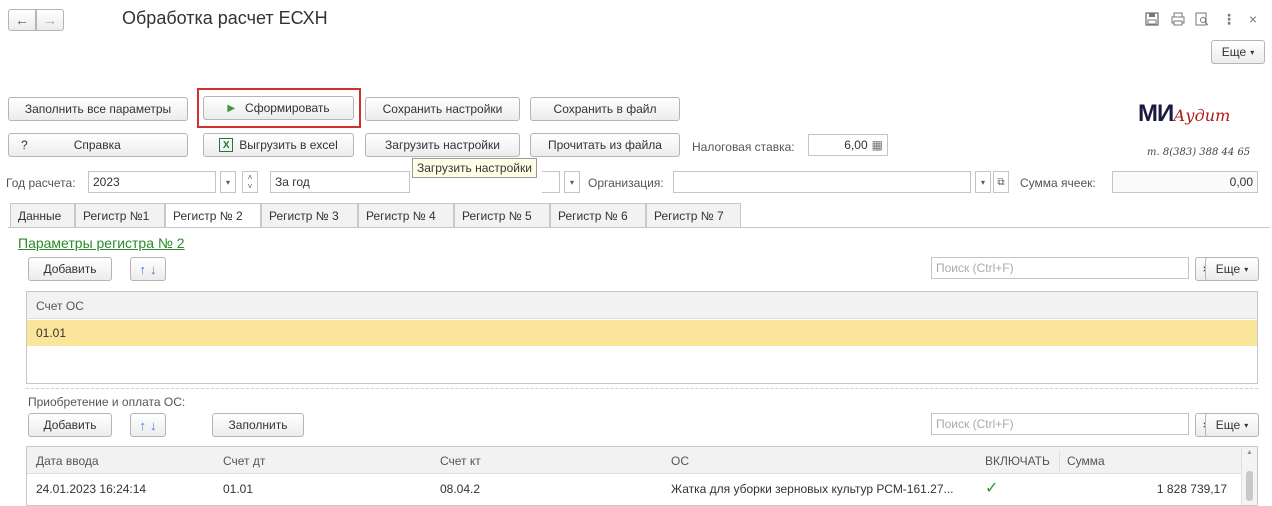 This screenshot has width=1272, height=506. I want to click on credit-cell: 08.04.2, so click(460, 489).